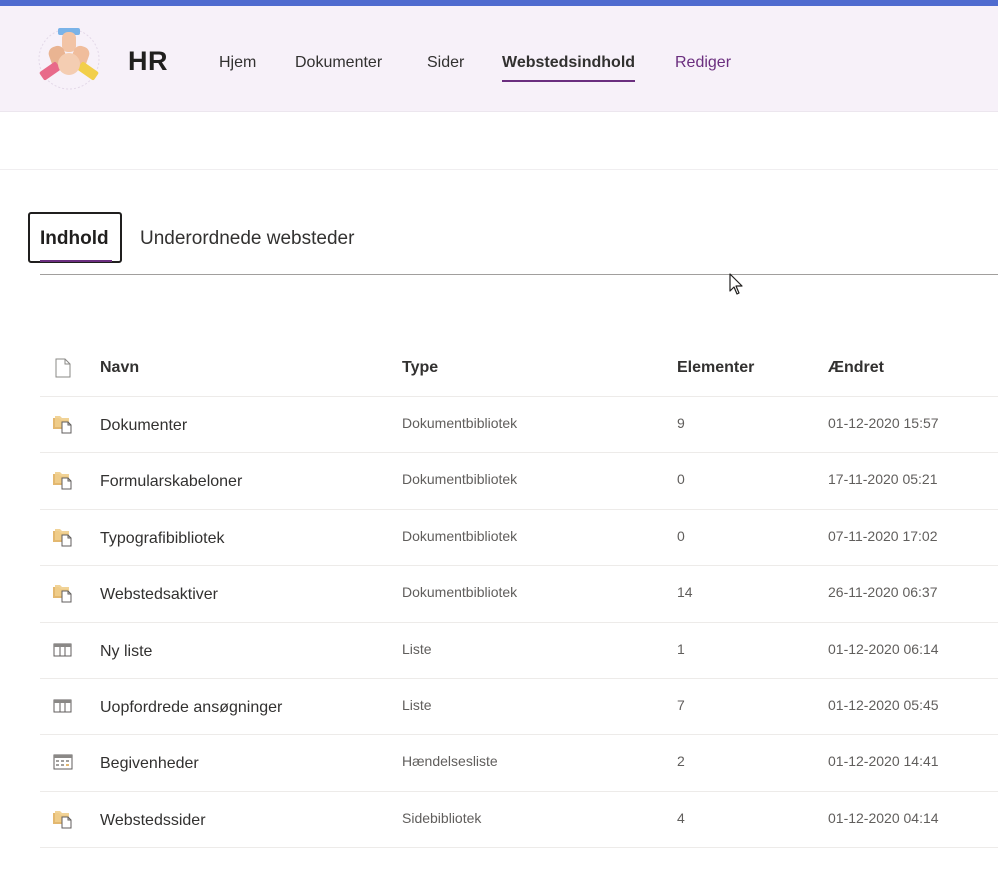  What do you see at coordinates (338, 63) in the screenshot?
I see `nav-item-dokumenter: Dokumenter` at bounding box center [338, 63].